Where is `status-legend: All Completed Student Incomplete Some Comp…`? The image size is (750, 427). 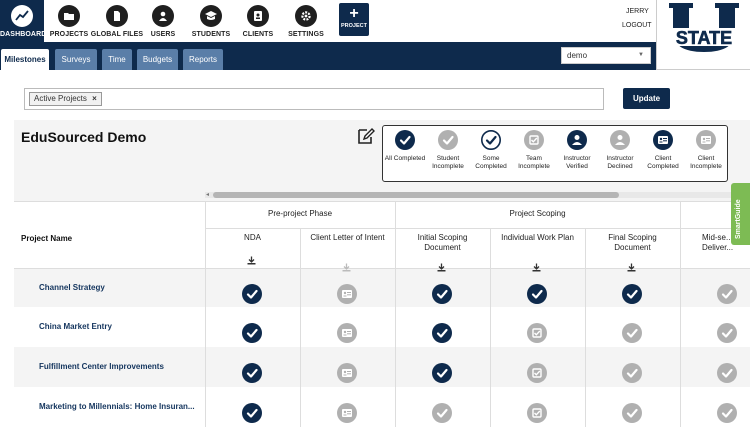
status-legend: All Completed Student Incomplete Some Comp… is located at coordinates (555, 153).